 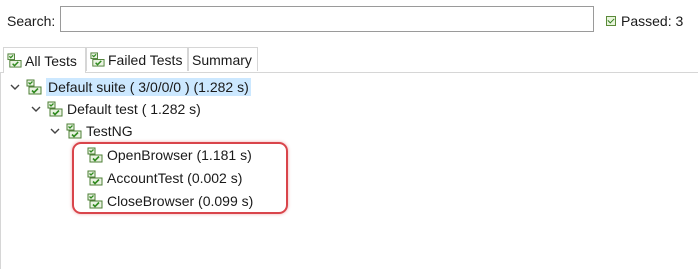 I want to click on search-label: Search:, so click(x=31, y=21).